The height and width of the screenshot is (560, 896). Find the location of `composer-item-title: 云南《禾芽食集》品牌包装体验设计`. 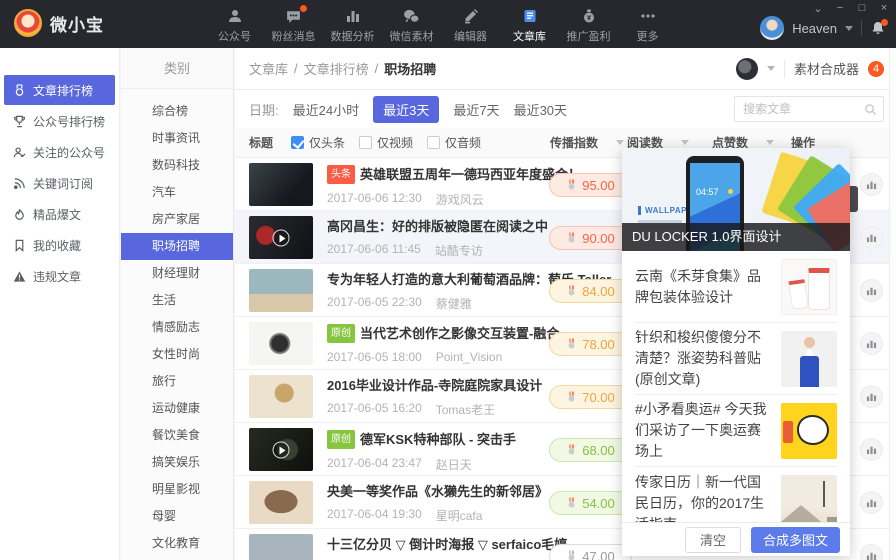

composer-item-title: 云南《禾芽食集》品牌包装体验设计 is located at coordinates (698, 286).